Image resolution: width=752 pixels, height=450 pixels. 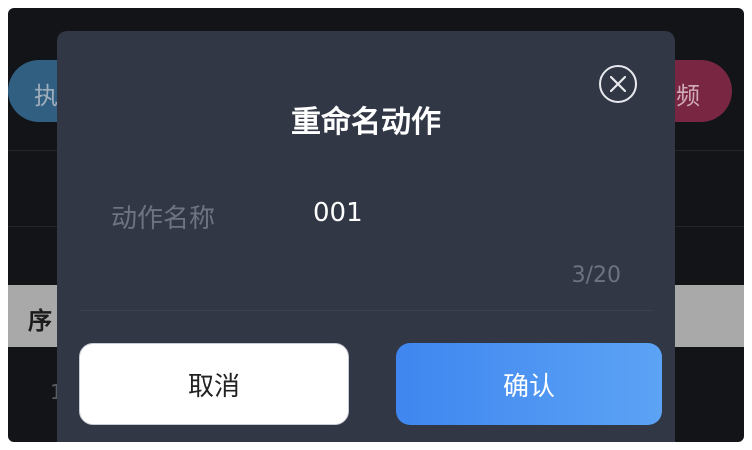 What do you see at coordinates (463, 213) in the screenshot?
I see `action-name-input` at bounding box center [463, 213].